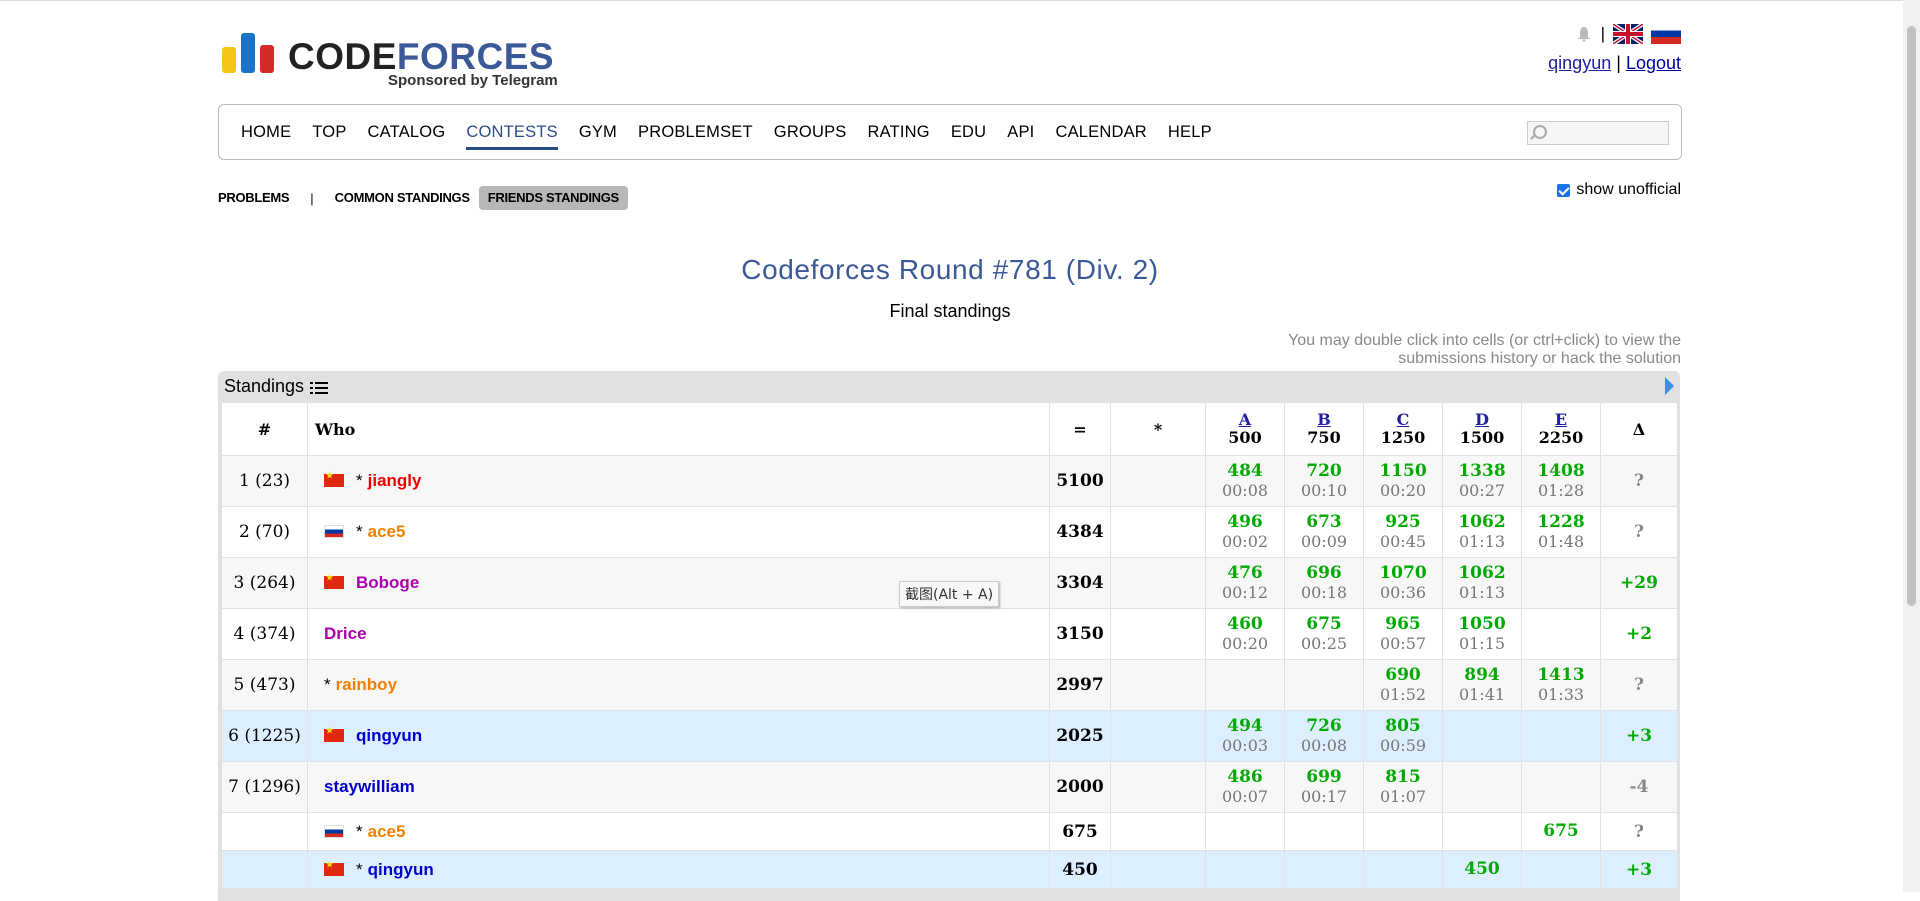 Image resolution: width=1920 pixels, height=901 pixels. Describe the element at coordinates (1403, 634) in the screenshot. I see `problem-result-cell: 965 00:57` at that location.